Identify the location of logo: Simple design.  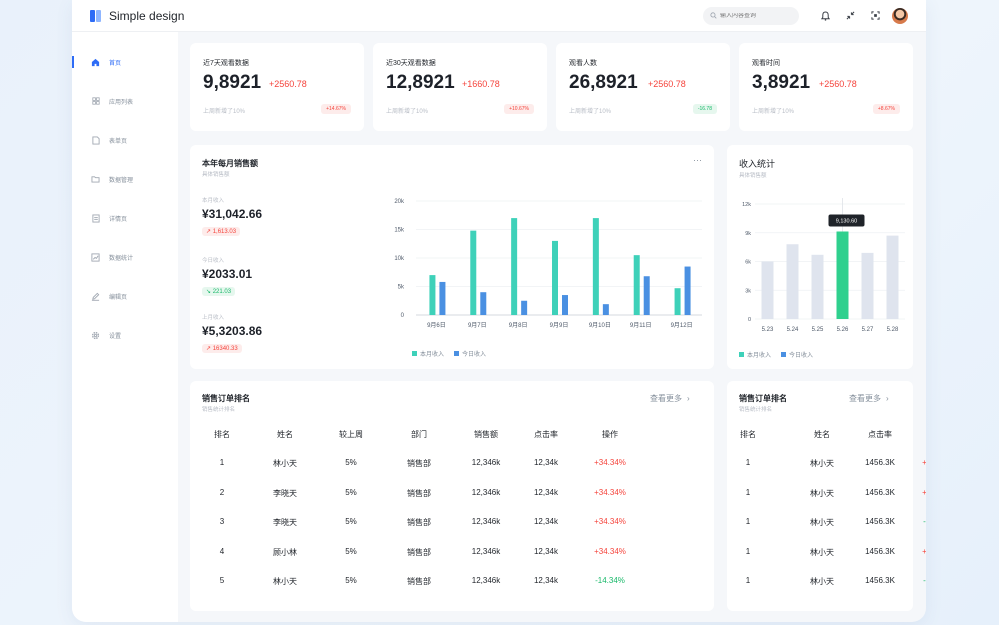
(137, 16).